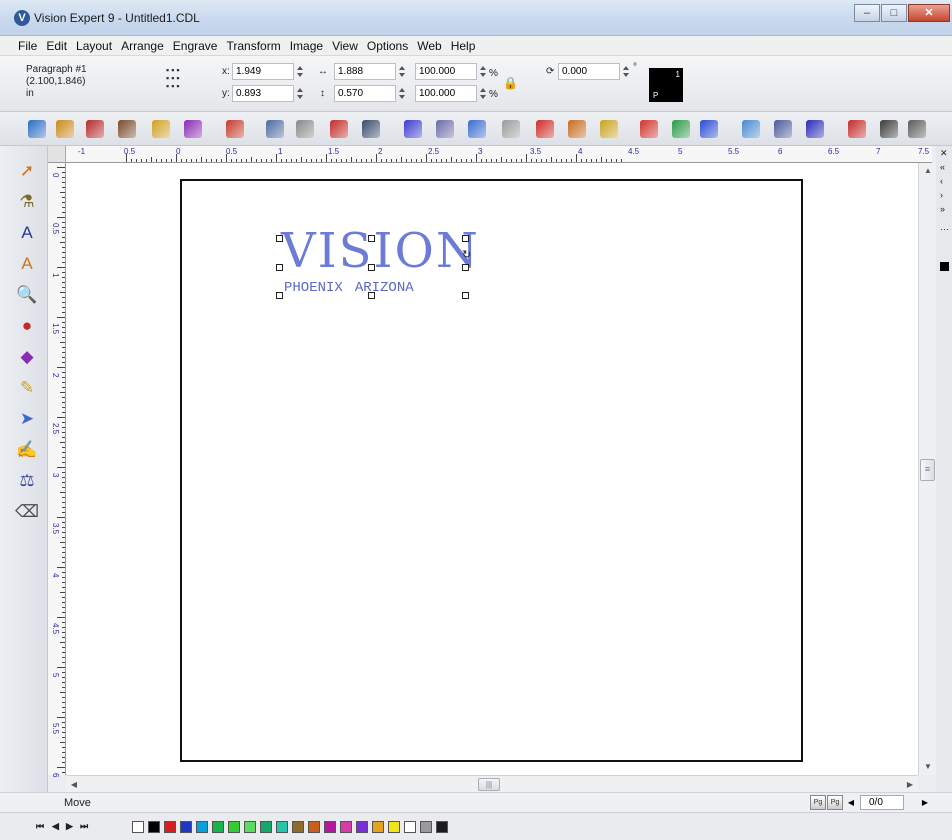 The height and width of the screenshot is (840, 952). I want to click on menu-options: Options, so click(387, 46).